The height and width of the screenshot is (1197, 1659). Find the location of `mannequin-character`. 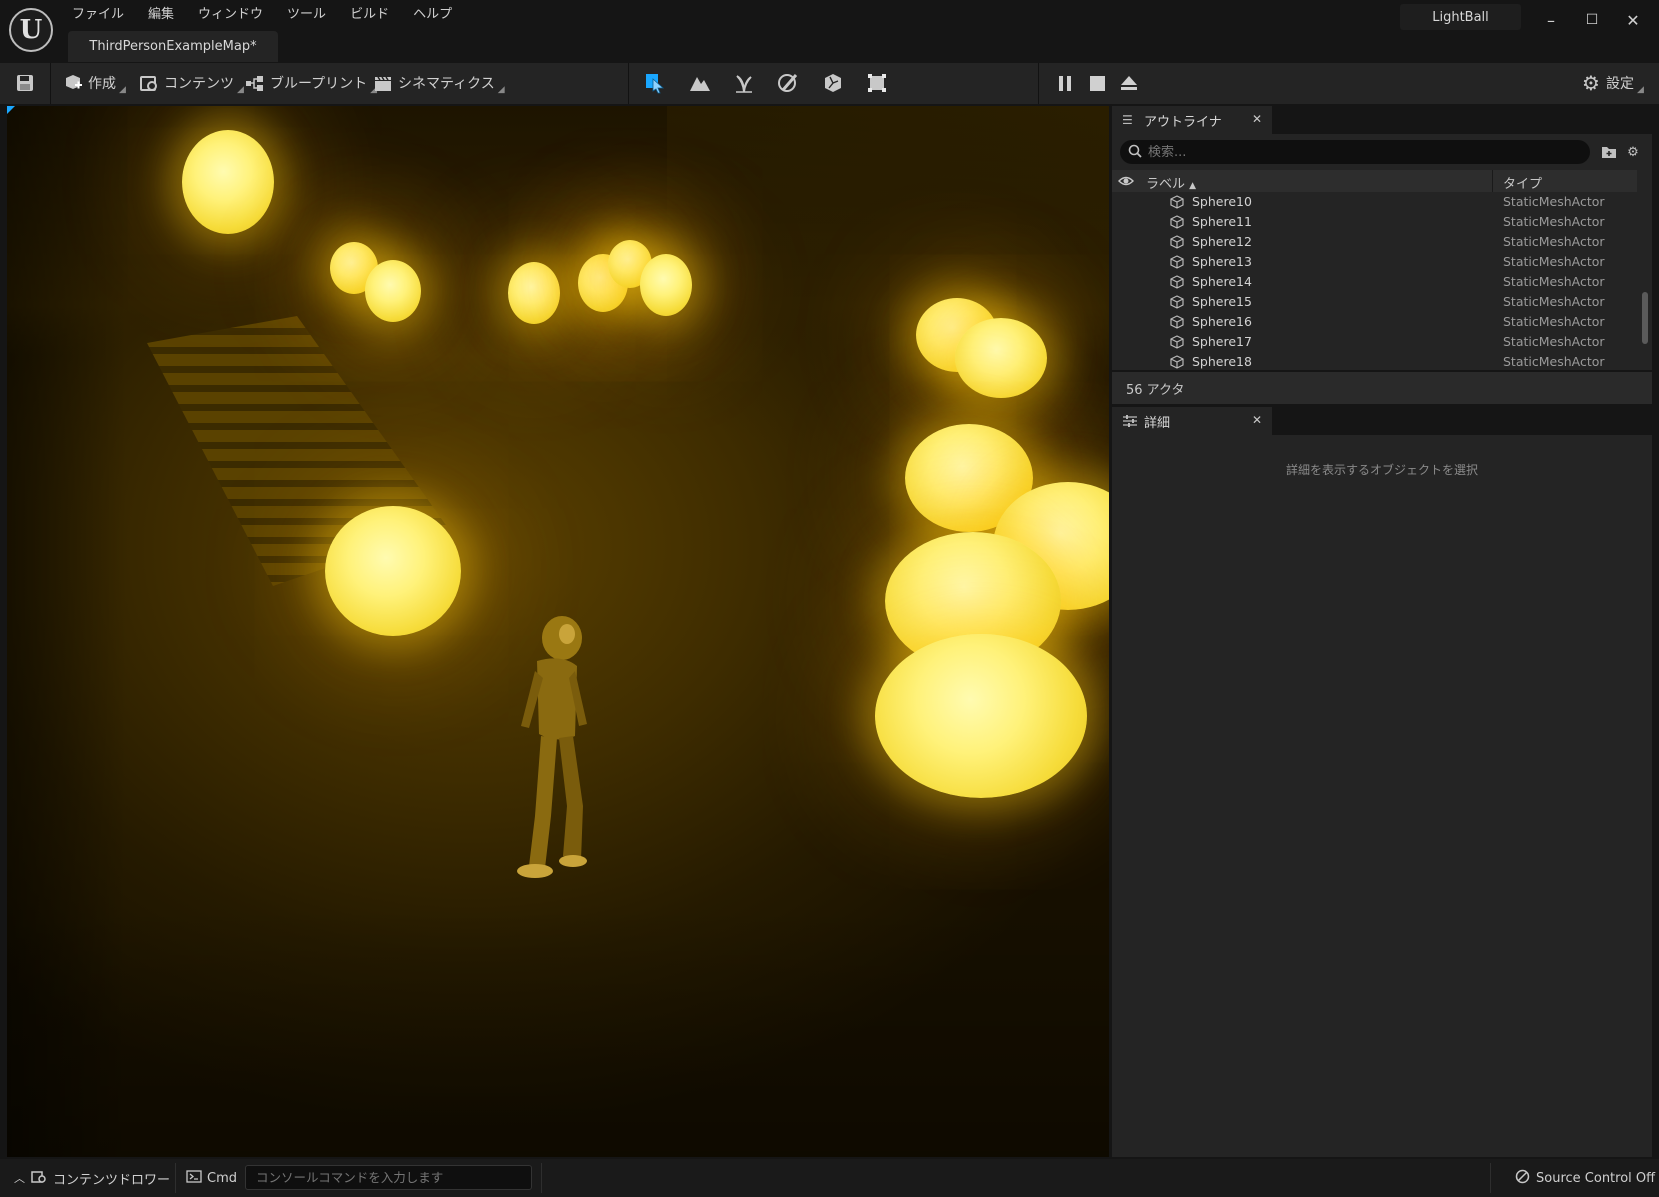

mannequin-character is located at coordinates (557, 756).